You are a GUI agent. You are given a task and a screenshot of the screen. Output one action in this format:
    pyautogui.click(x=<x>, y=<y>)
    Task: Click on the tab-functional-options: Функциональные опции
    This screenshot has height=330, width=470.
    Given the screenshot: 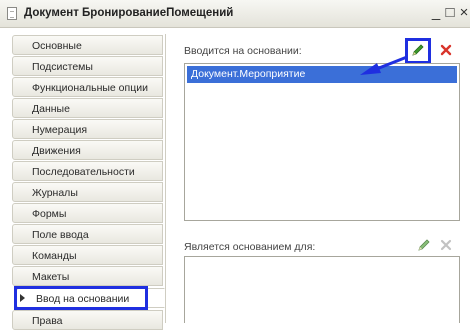 What is the action you would take?
    pyautogui.click(x=87, y=87)
    